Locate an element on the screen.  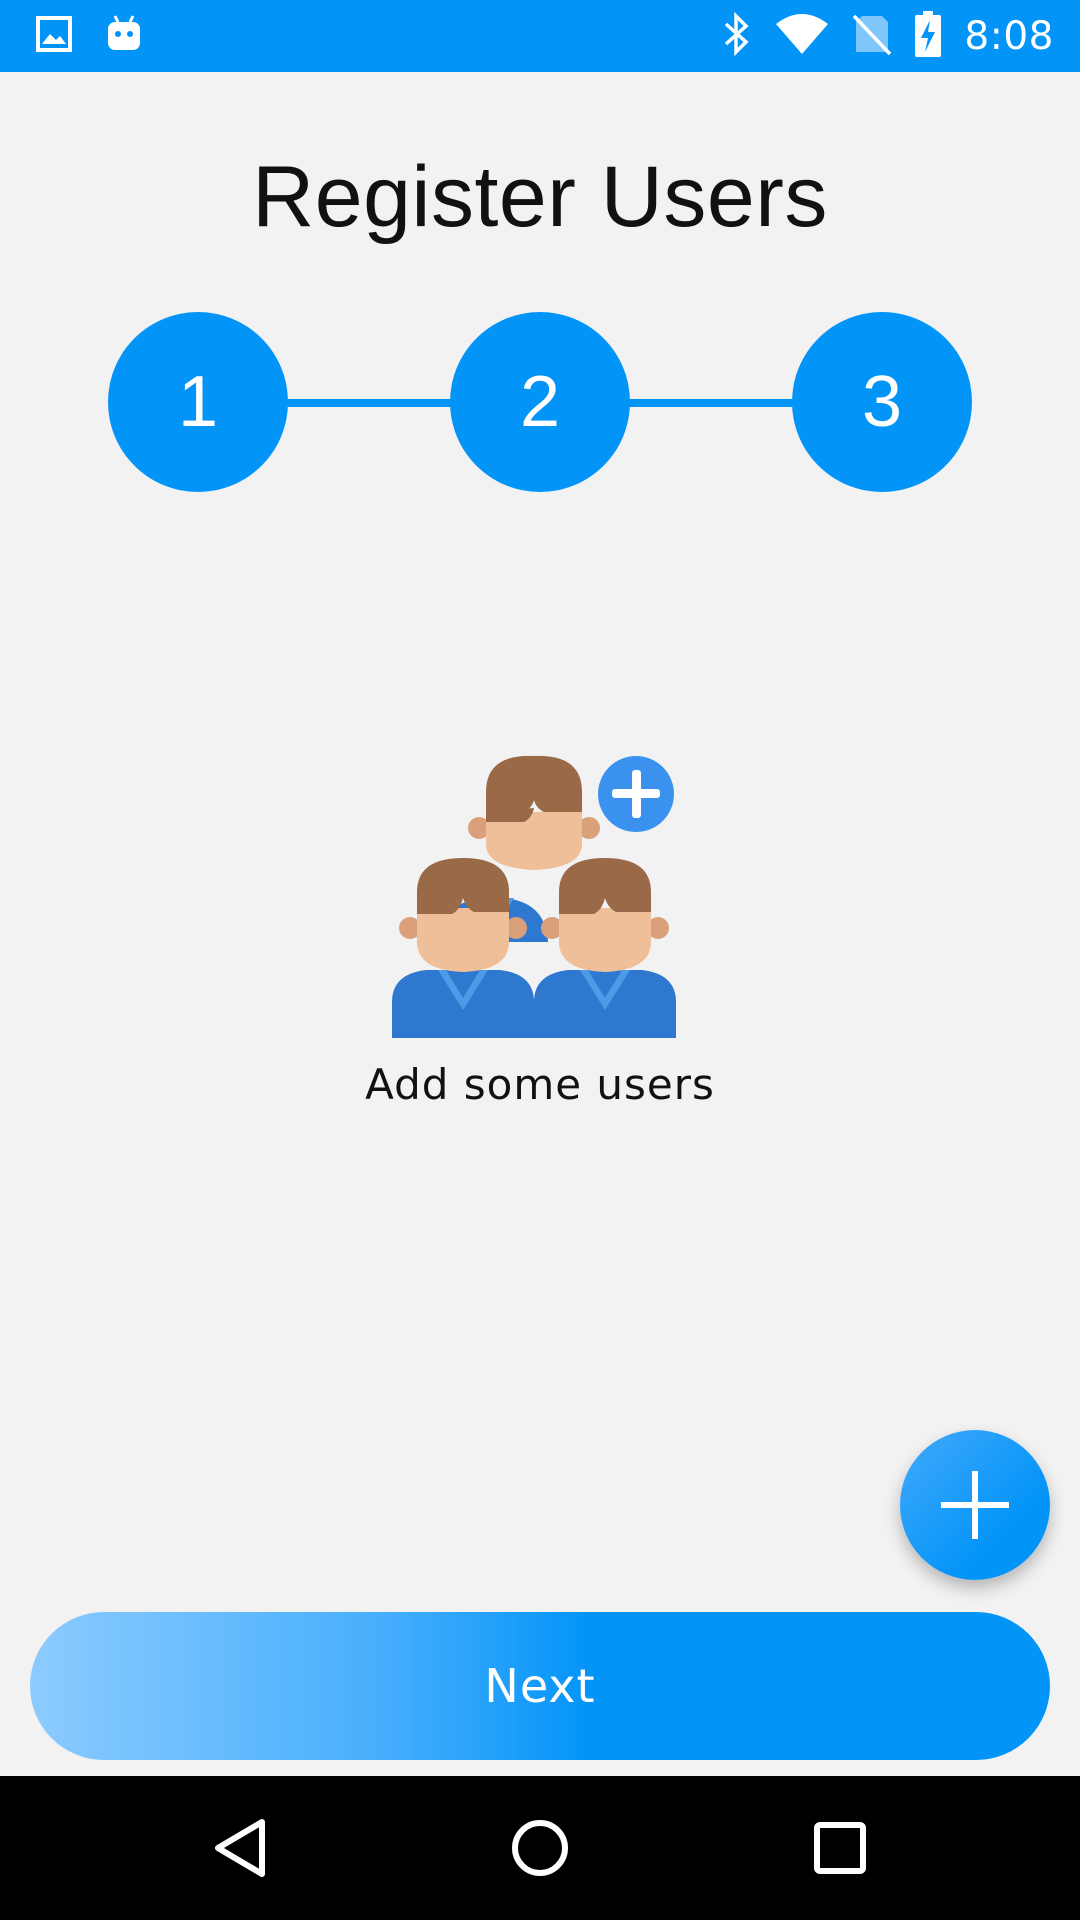
step-3: 3 is located at coordinates (882, 402).